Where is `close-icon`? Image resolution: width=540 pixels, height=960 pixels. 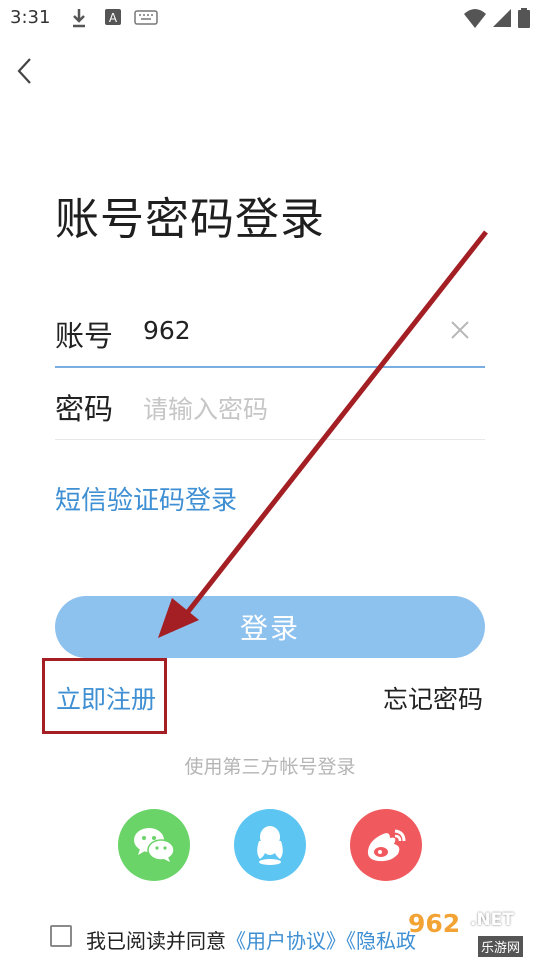 close-icon is located at coordinates (460, 330).